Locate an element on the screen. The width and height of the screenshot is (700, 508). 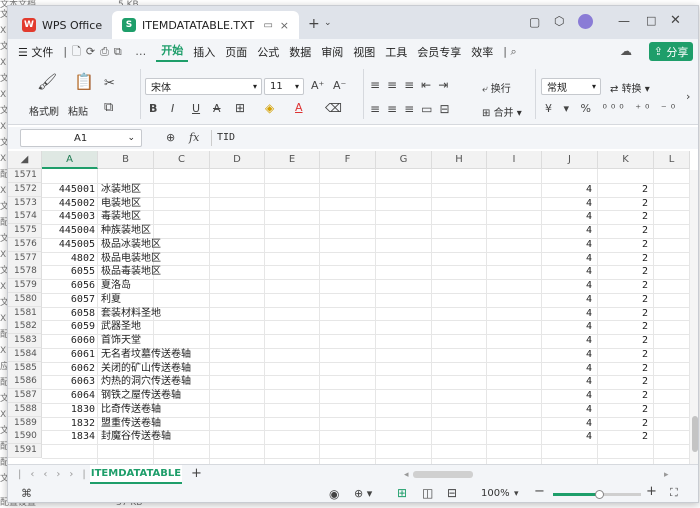
table-cell-b: 冰装地区 is located at coordinates (120, 190).